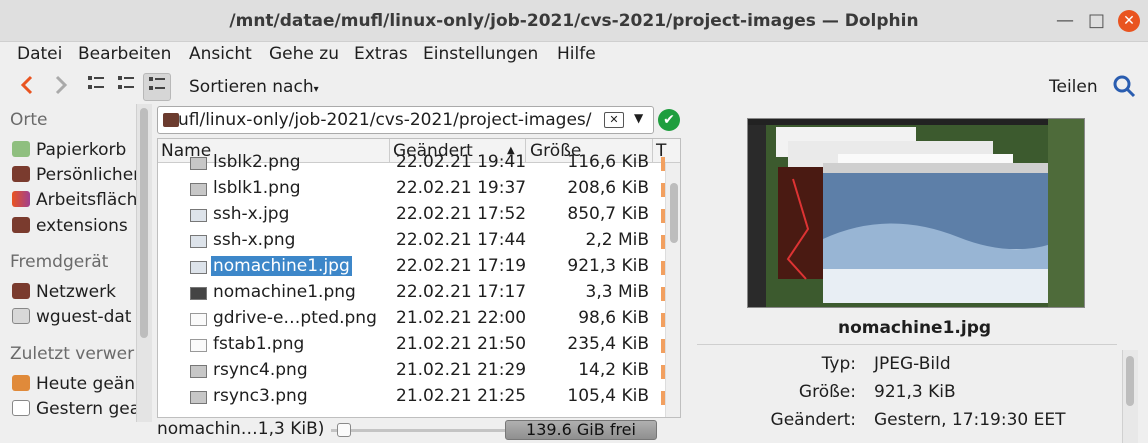  Describe the element at coordinates (813, 420) in the screenshot. I see `meta-modified-label: Geändert:` at that location.